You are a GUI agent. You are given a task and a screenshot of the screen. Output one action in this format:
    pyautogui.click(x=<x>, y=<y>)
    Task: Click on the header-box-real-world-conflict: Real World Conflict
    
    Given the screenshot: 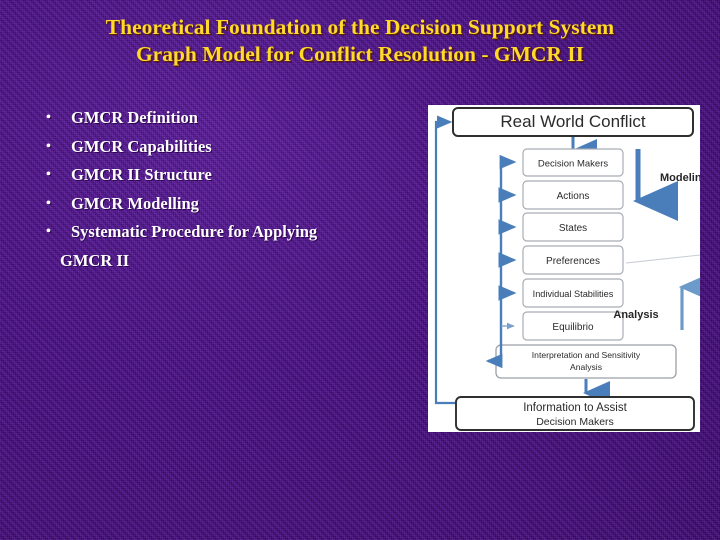 What is the action you would take?
    pyautogui.click(x=573, y=122)
    